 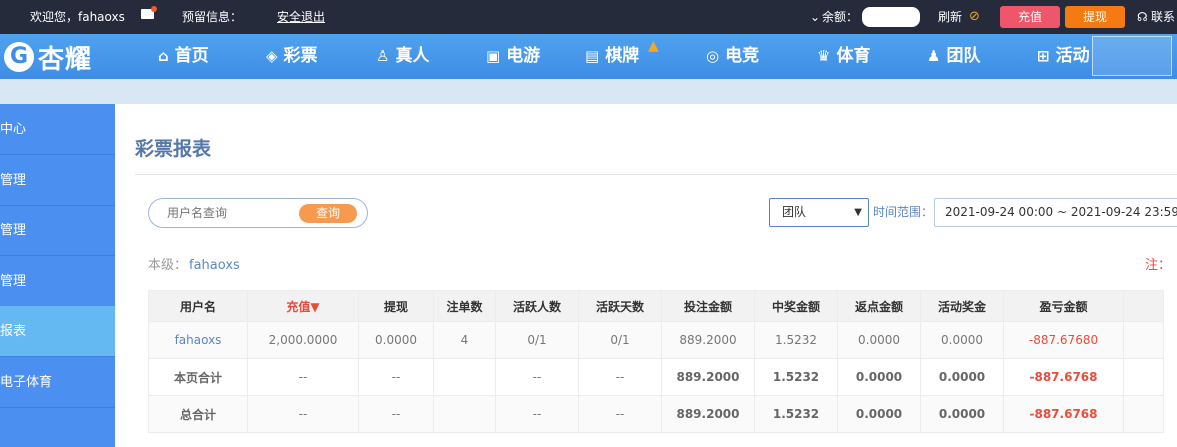 What do you see at coordinates (214, 265) in the screenshot?
I see `level-user-link: fahaoxs` at bounding box center [214, 265].